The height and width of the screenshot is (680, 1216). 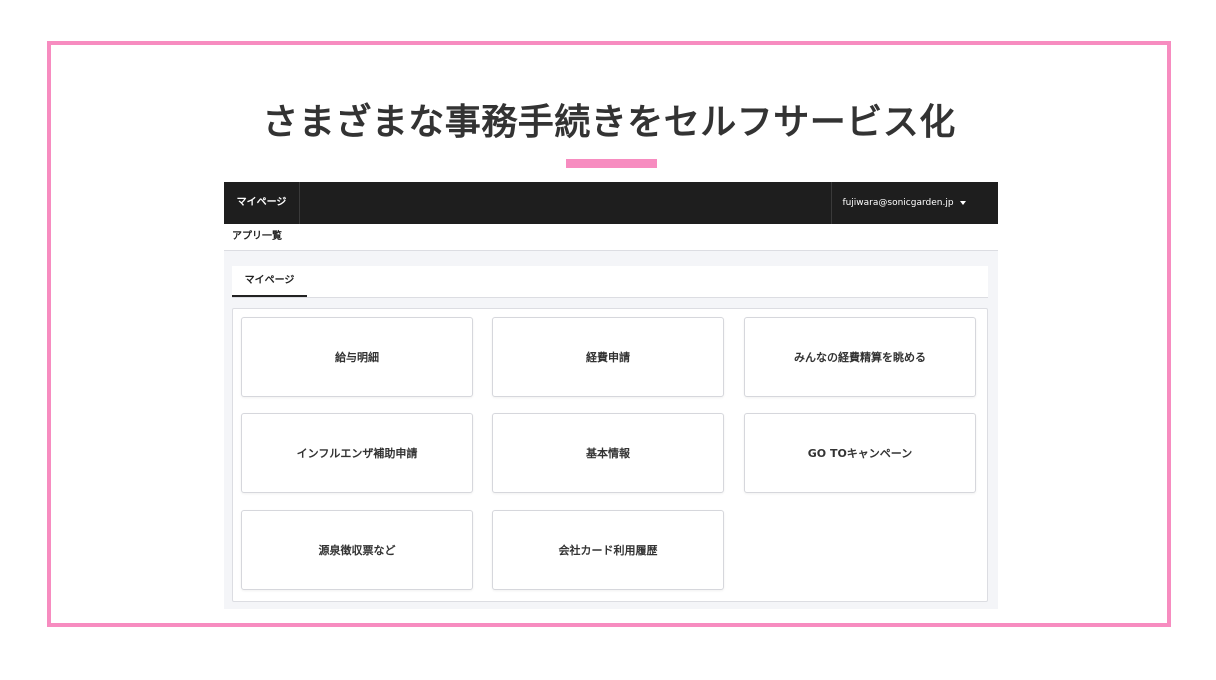 What do you see at coordinates (610, 282) in the screenshot?
I see `tab-bar: マイページ` at bounding box center [610, 282].